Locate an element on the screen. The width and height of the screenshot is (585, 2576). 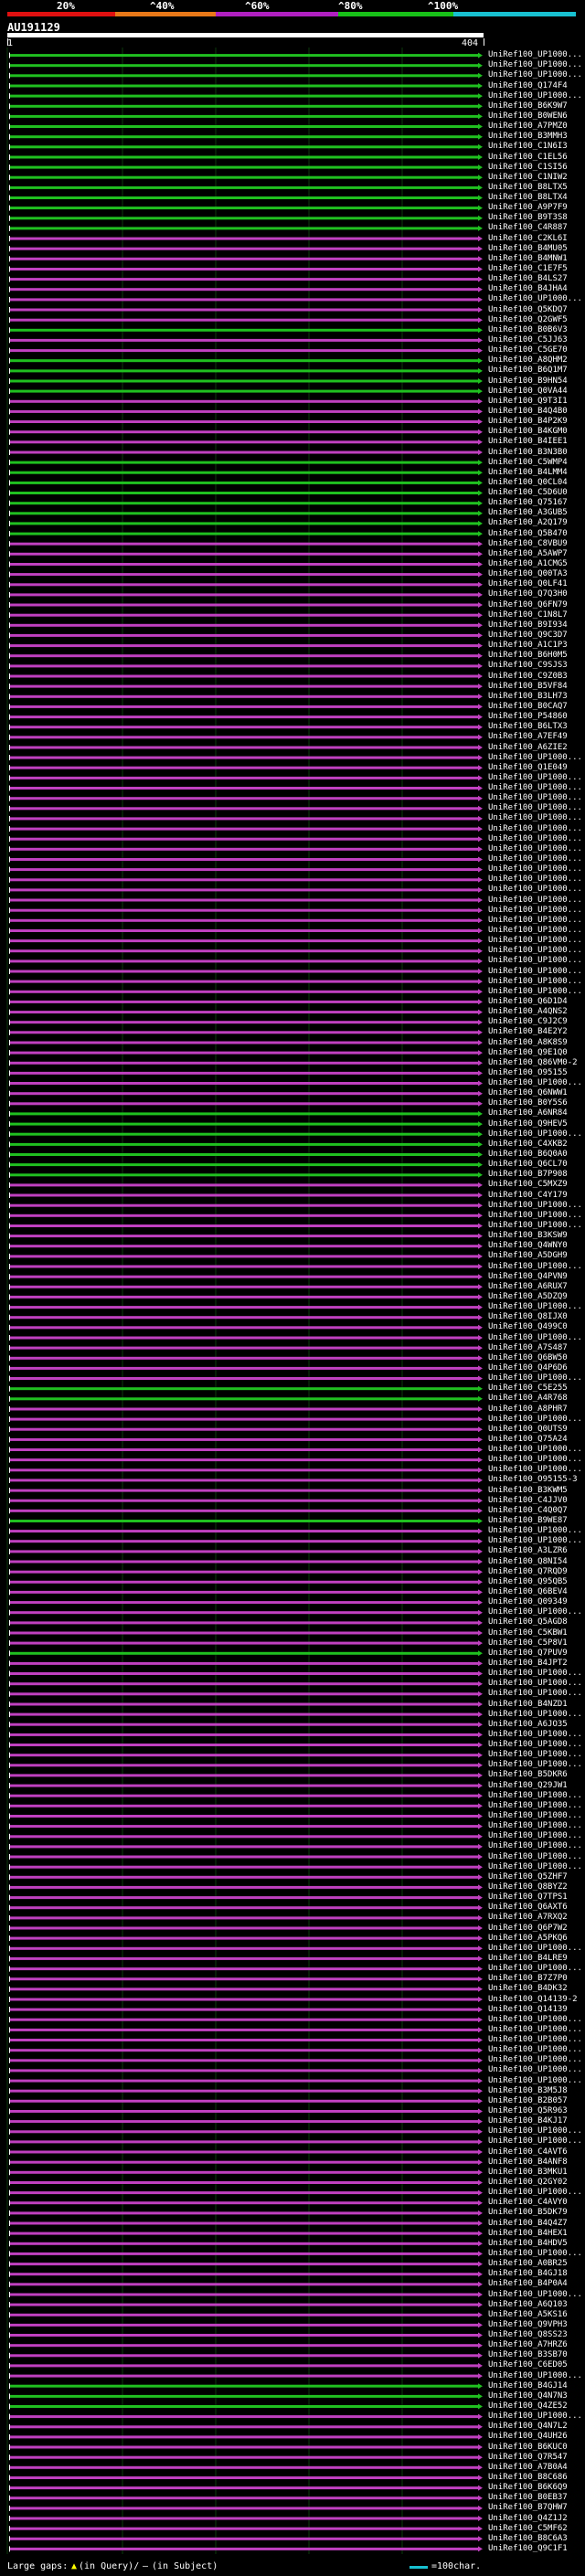
hit-label: UniRef100_B0EB37 is located at coordinates (528, 2498).